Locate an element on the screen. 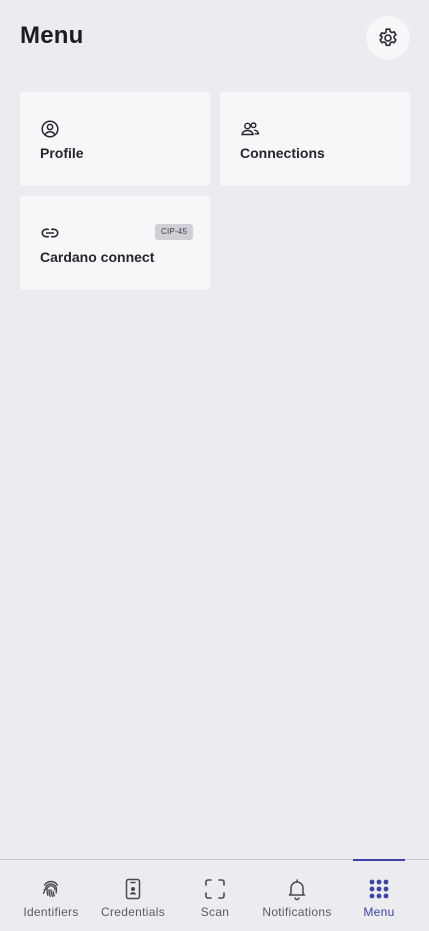  fingerprint-icon is located at coordinates (50, 889).